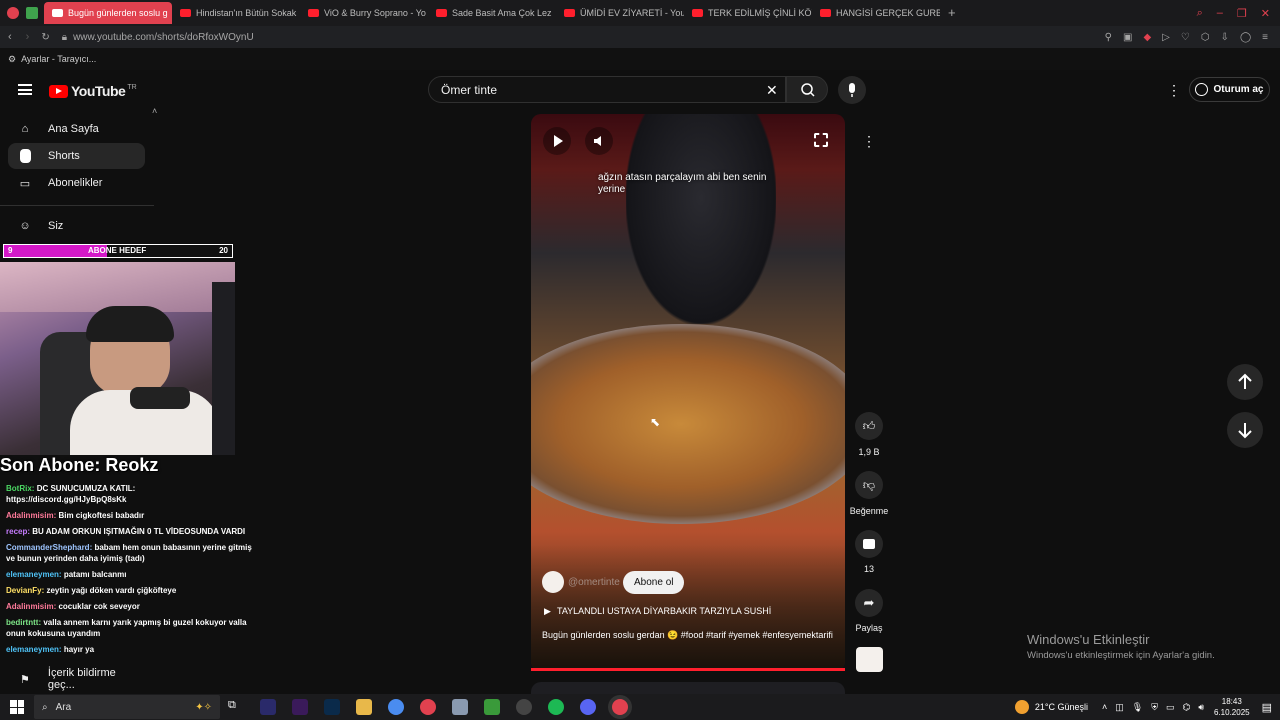 Image resolution: width=1280 pixels, height=720 pixels. I want to click on thumbs-down-icon: 👎︎, so click(869, 484).